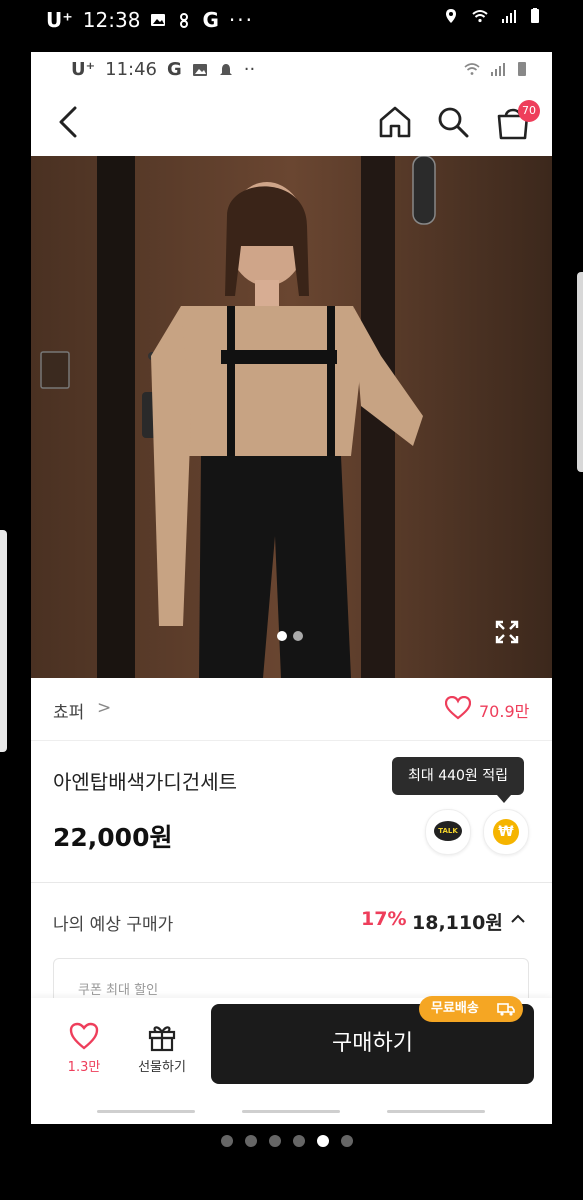 This screenshot has width=583, height=1200. I want to click on shop-name: 쵸퍼, so click(68, 710).